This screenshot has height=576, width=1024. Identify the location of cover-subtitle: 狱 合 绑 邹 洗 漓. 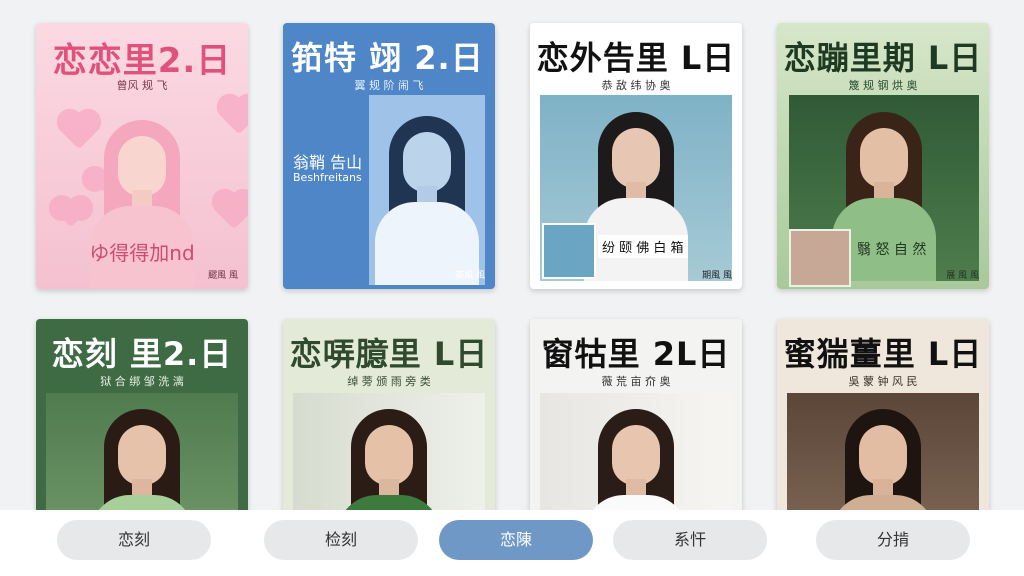
(142, 381).